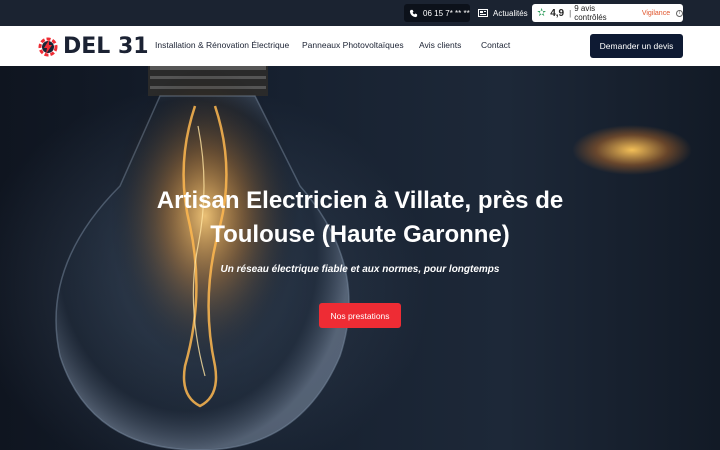  Describe the element at coordinates (510, 13) in the screenshot. I see `news-label: Actualités` at that location.